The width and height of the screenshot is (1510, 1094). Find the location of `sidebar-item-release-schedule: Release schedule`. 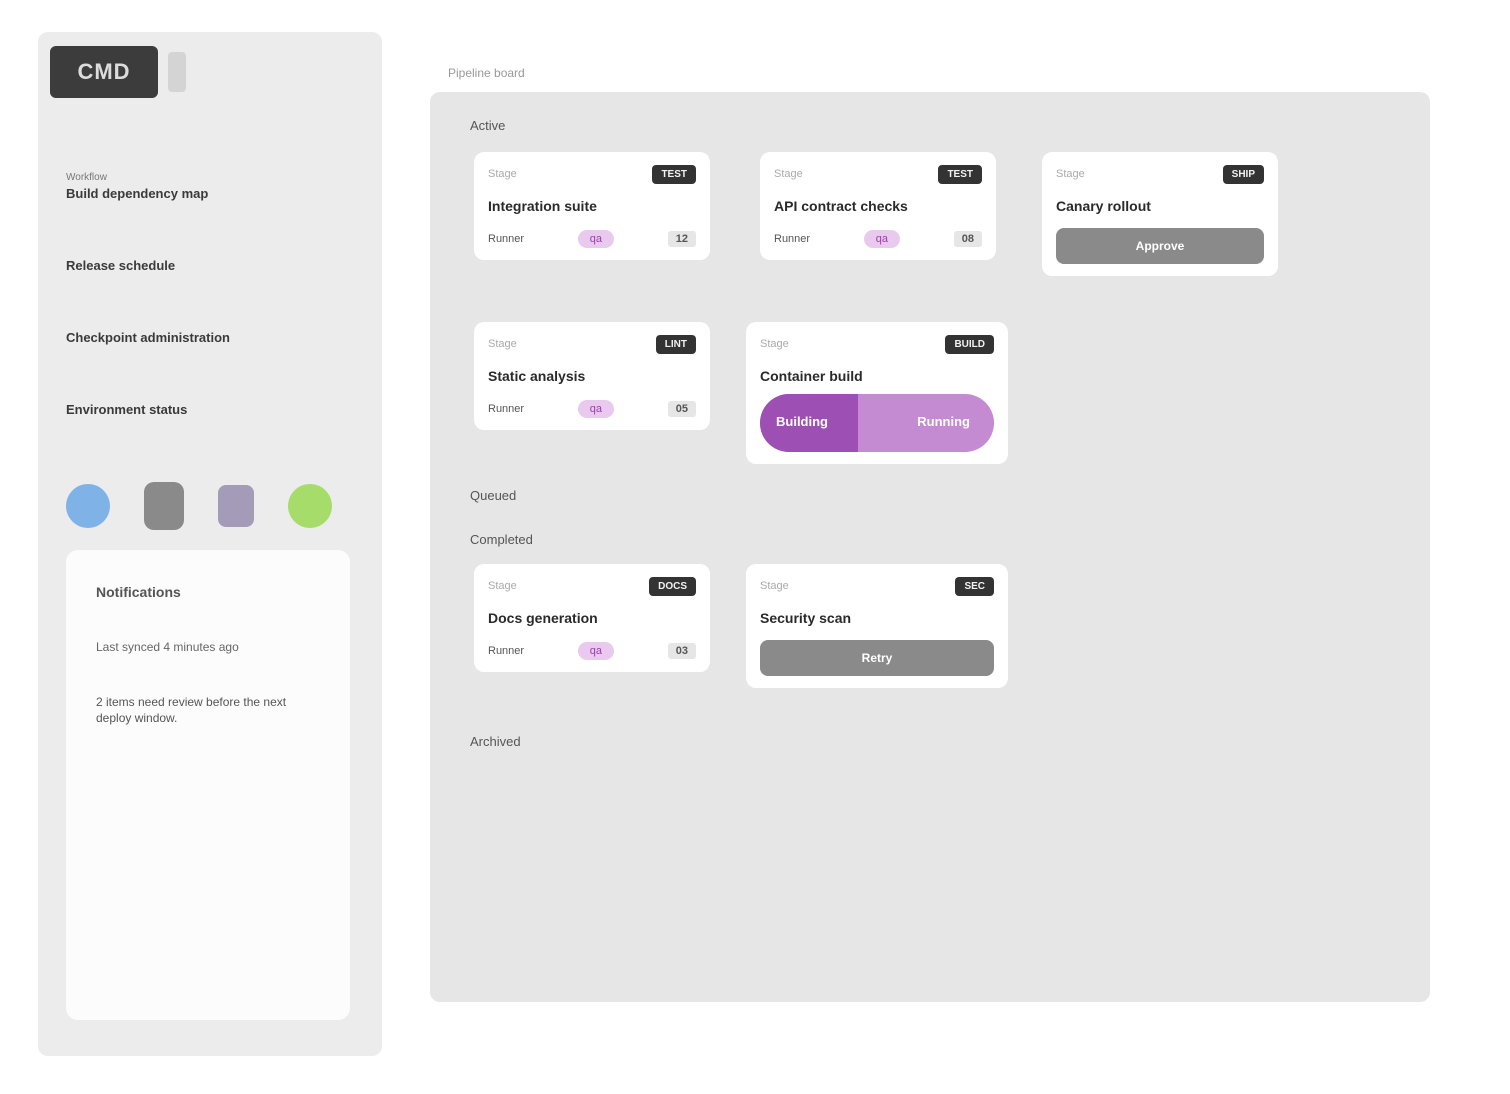

sidebar-item-release-schedule: Release schedule is located at coordinates (120, 265).